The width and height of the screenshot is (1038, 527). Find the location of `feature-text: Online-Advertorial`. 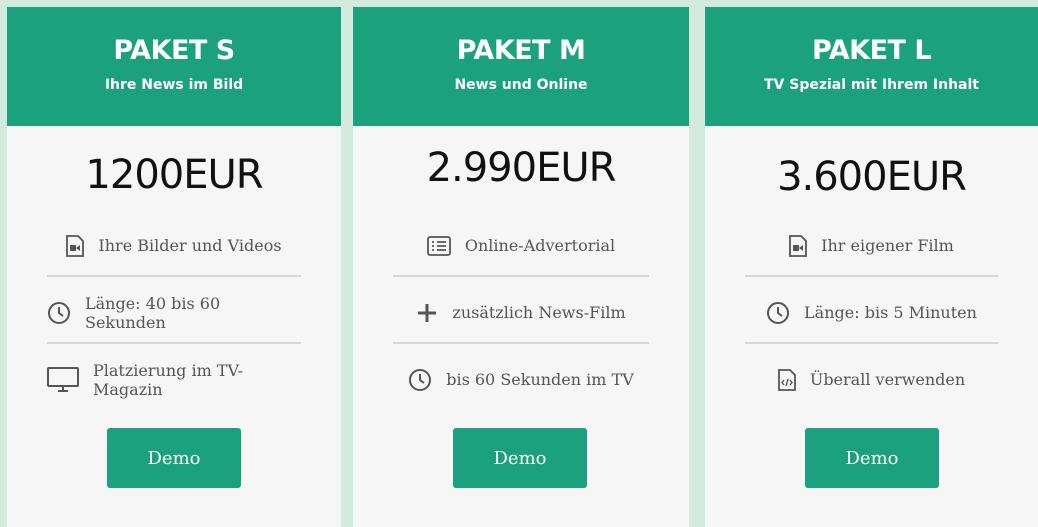

feature-text: Online-Advertorial is located at coordinates (540, 245).